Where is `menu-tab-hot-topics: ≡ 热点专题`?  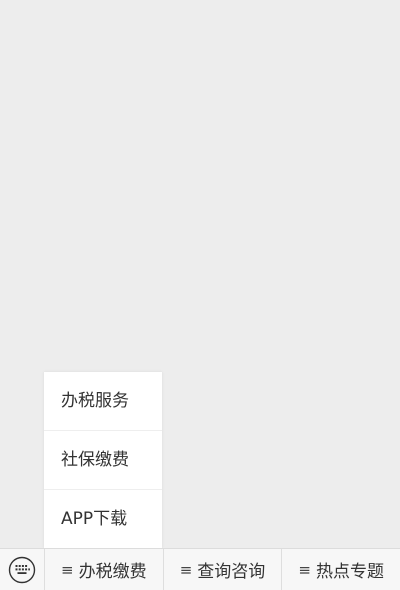 menu-tab-hot-topics: ≡ 热点专题 is located at coordinates (341, 569).